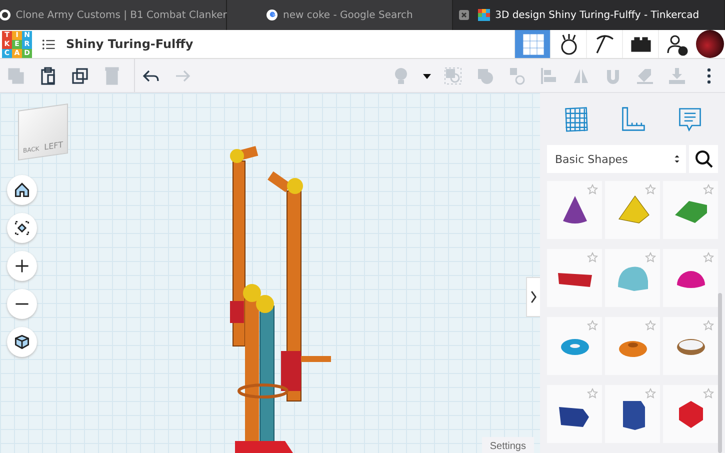 The image size is (725, 453). I want to click on tab-title: Clone Army Customs | B1 Combat Clanker, so click(121, 15).